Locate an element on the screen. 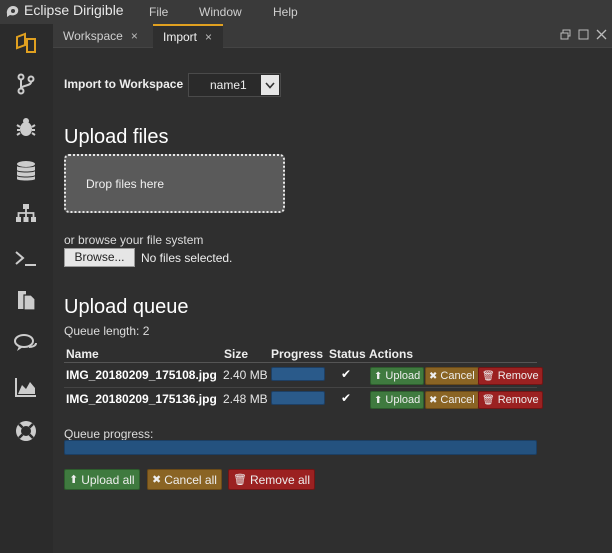 This screenshot has width=612, height=553. column-header-status: Status is located at coordinates (347, 354).